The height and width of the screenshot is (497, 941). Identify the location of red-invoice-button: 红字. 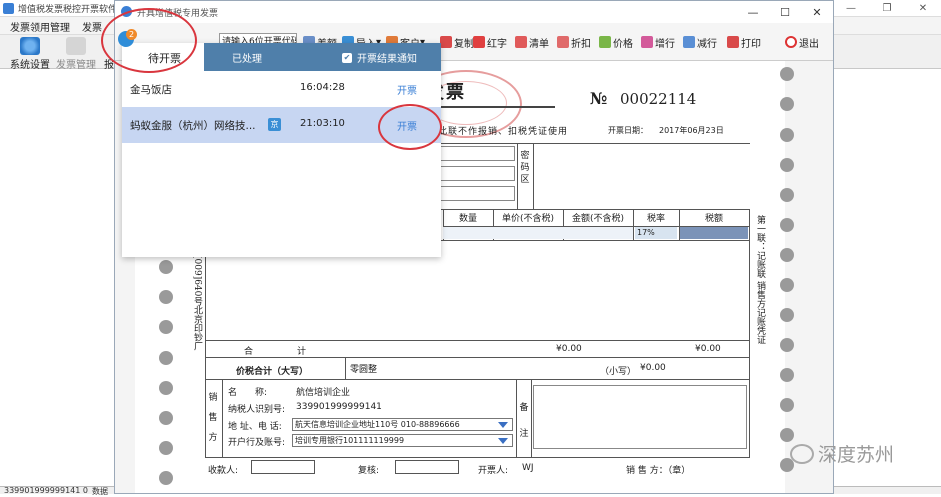
(490, 42).